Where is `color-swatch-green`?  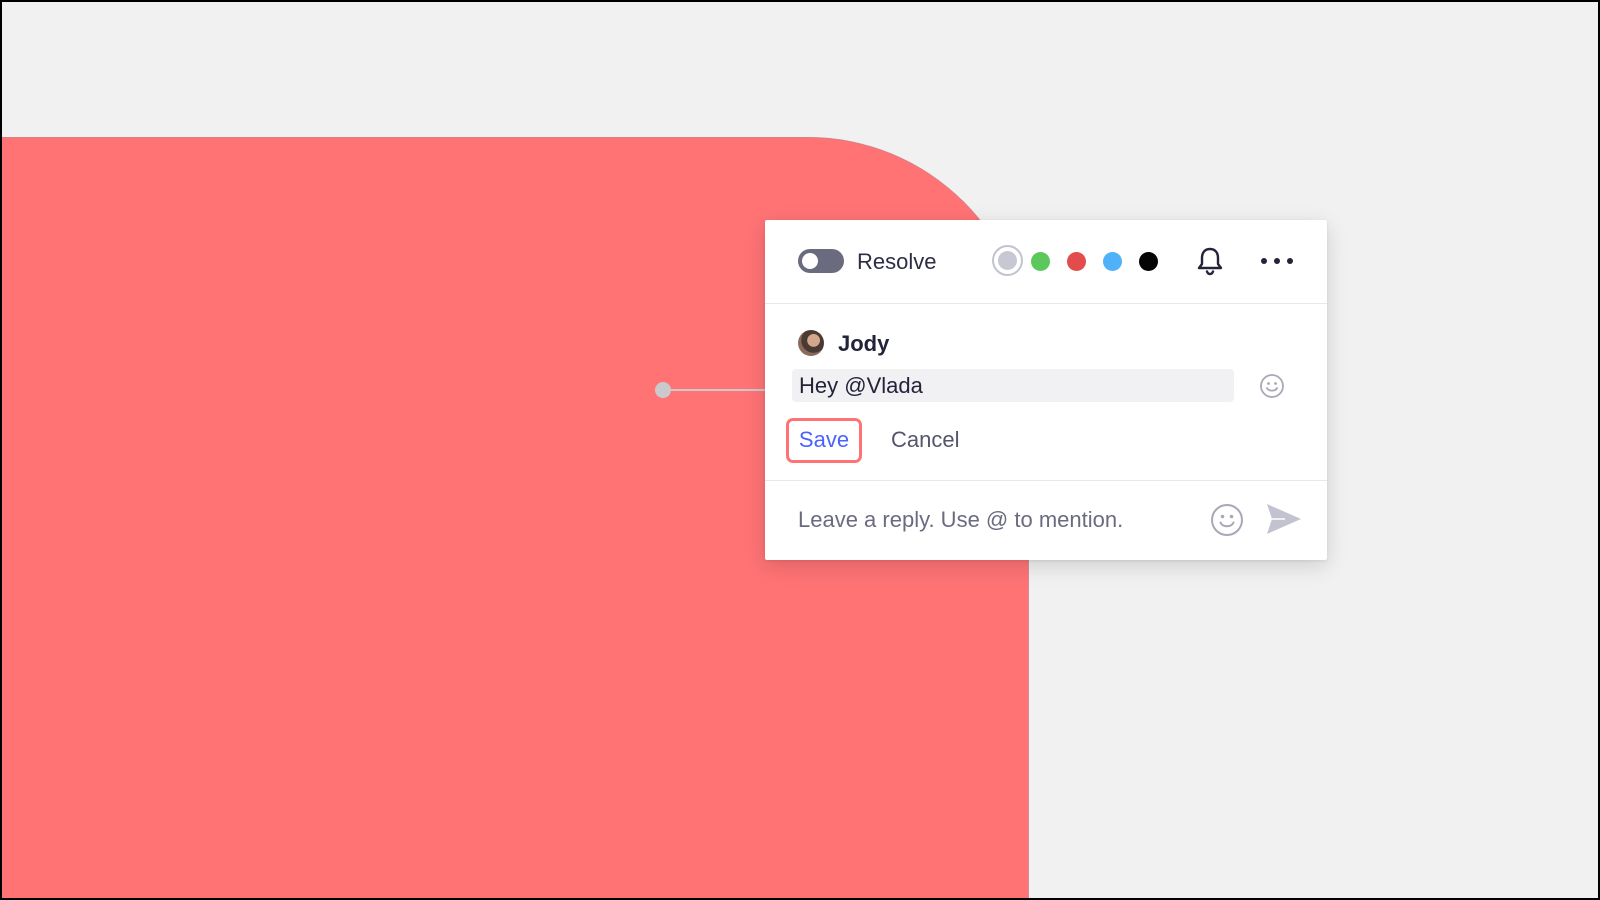 color-swatch-green is located at coordinates (1040, 261).